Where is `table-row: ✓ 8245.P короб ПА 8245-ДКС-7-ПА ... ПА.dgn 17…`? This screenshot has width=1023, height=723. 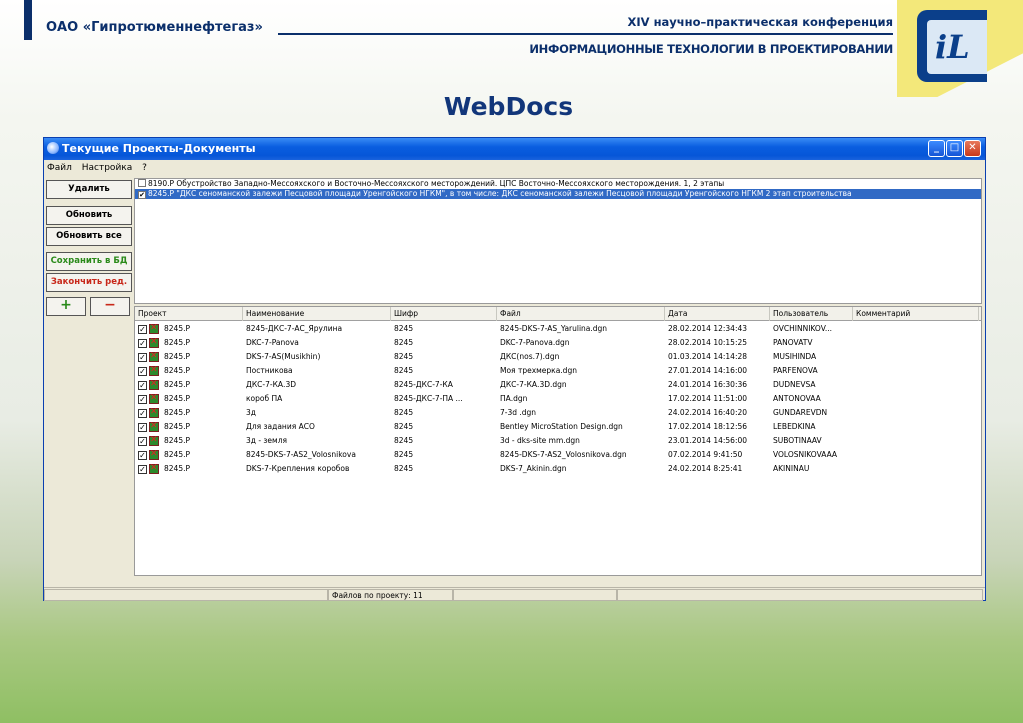
table-row: ✓ 8245.P короб ПА 8245-ДКС-7-ПА ... ПА.dgn 17… is located at coordinates (558, 399).